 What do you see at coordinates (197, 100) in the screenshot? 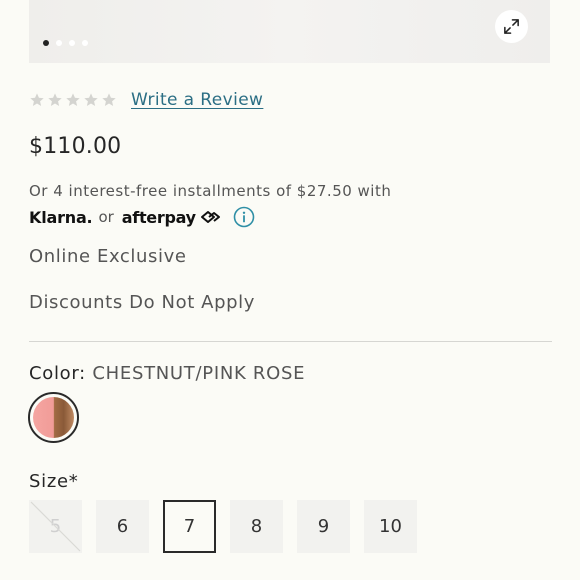
I see `write-review-link: Write a Review` at bounding box center [197, 100].